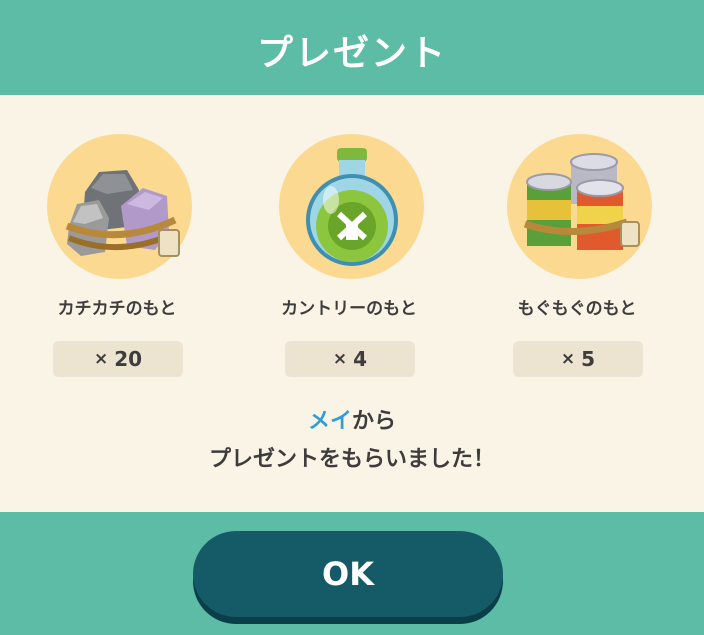 Image resolution: width=704 pixels, height=635 pixels. I want to click on reward-item: もぐもぐのもと × 5, so click(577, 257).